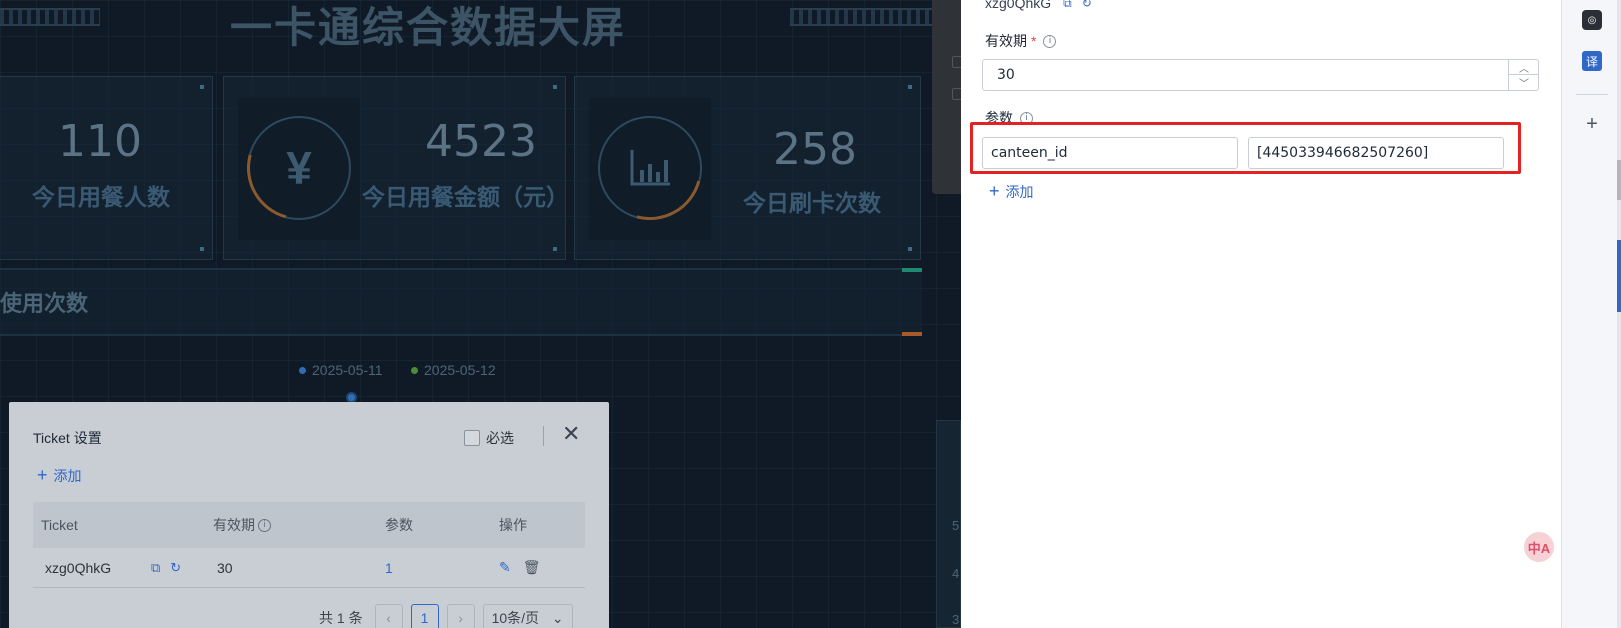 The image size is (1621, 628). What do you see at coordinates (1619, 314) in the screenshot?
I see `scrollbar-track` at bounding box center [1619, 314].